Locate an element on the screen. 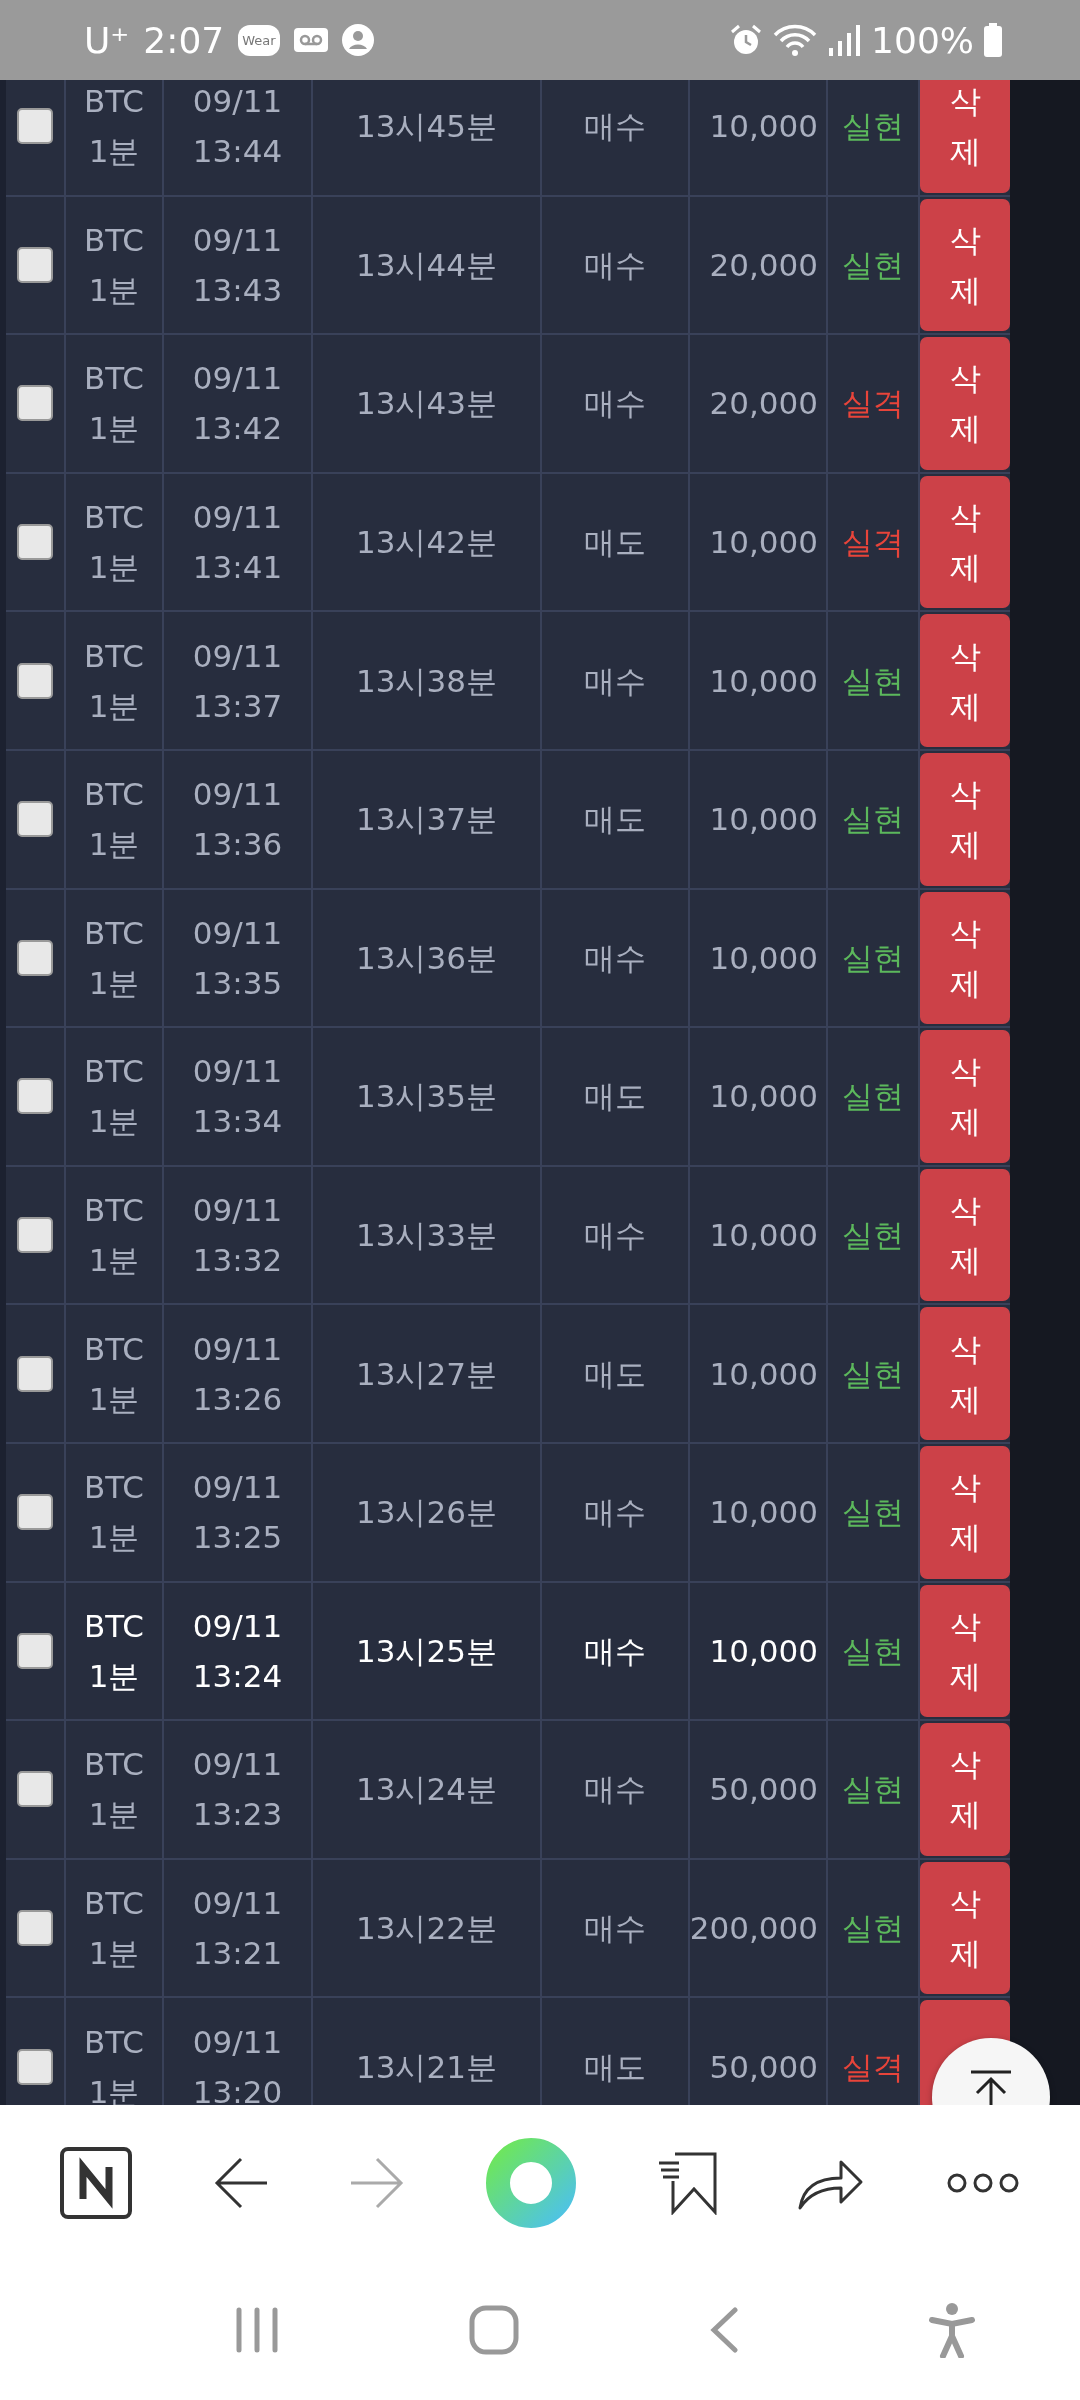  recent-apps-icon is located at coordinates (257, 2330).